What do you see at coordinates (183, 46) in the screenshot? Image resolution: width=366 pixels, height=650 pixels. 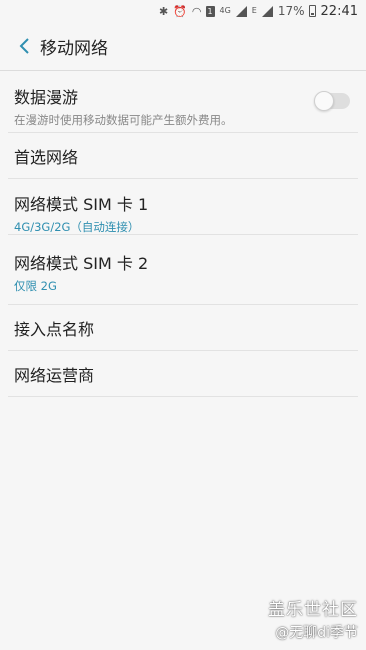 I see `header: 移动网络` at bounding box center [183, 46].